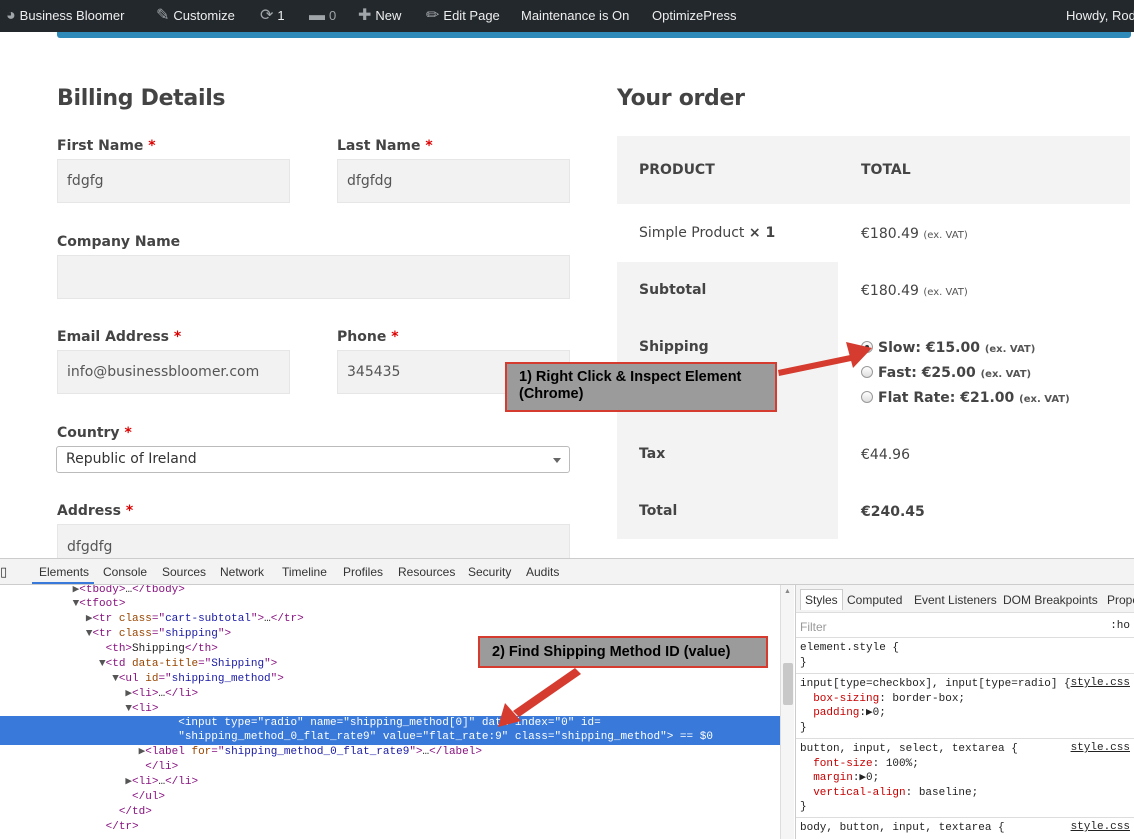  I want to click on arrow-to-shipping-radio, so click(825, 359).